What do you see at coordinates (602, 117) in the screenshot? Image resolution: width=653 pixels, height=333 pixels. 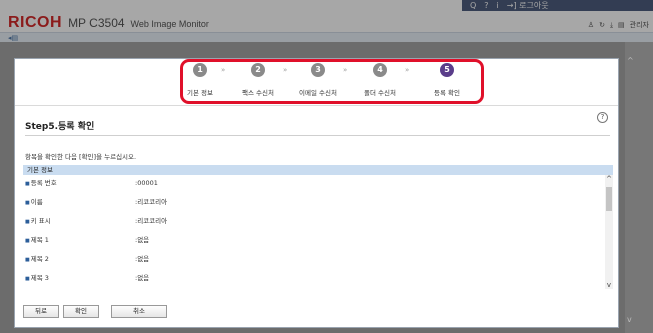 I see `help-icon: ?` at bounding box center [602, 117].